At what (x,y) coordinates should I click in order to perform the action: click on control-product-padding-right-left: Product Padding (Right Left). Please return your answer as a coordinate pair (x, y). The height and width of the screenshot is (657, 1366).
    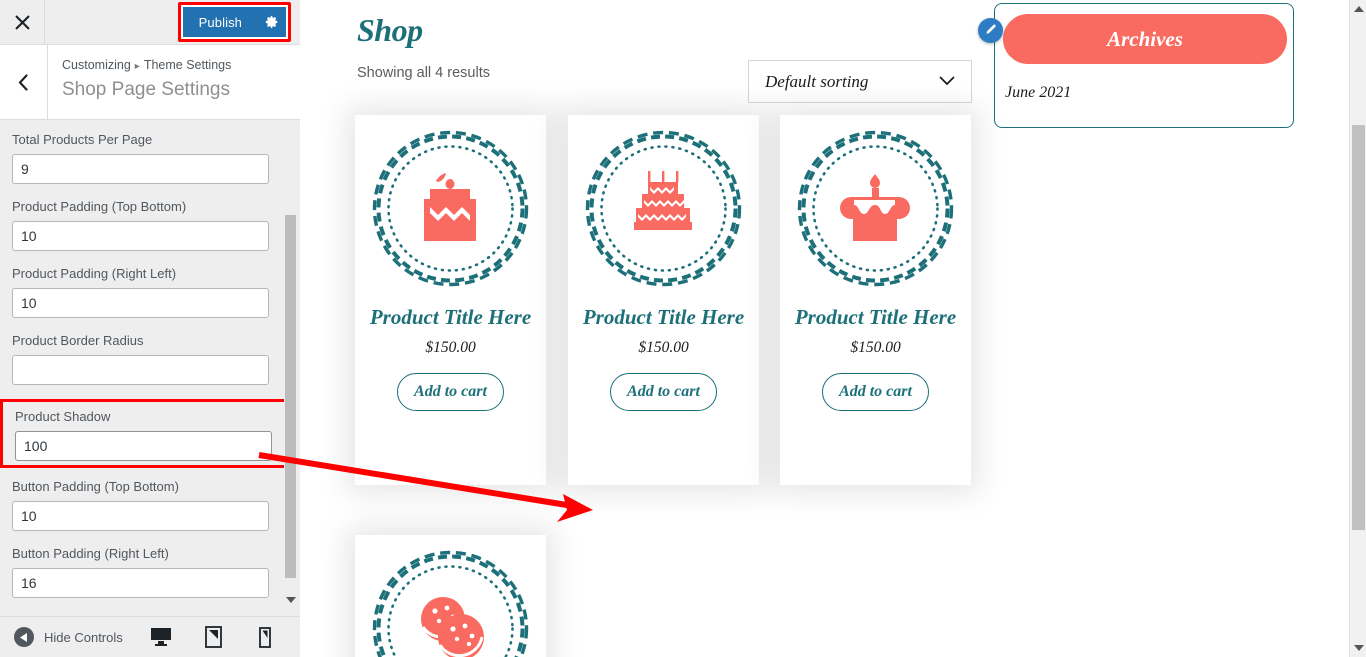
    Looking at the image, I should click on (150, 291).